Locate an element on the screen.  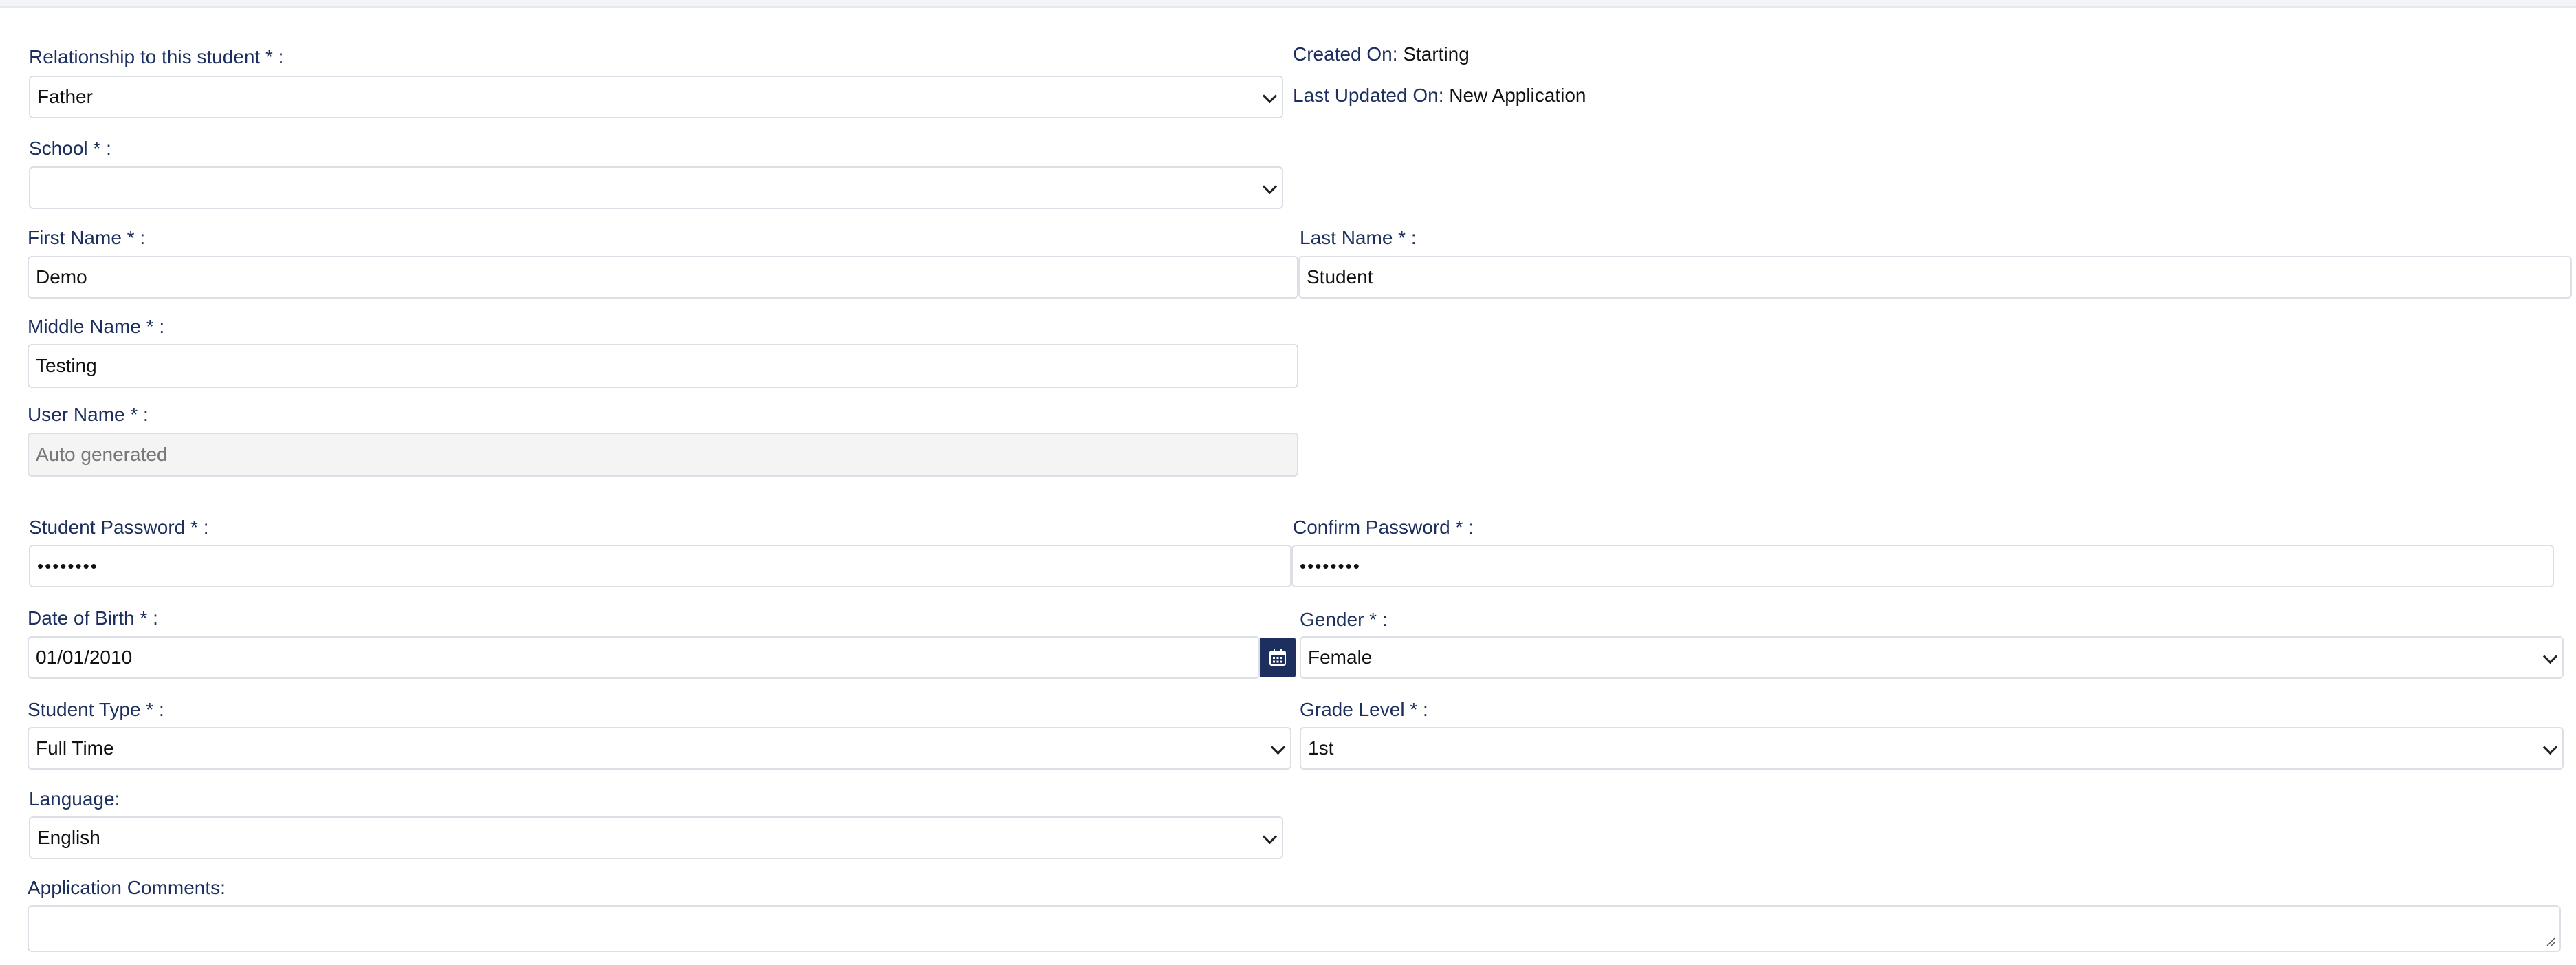
student-password-value: •••••••• is located at coordinates (67, 565).